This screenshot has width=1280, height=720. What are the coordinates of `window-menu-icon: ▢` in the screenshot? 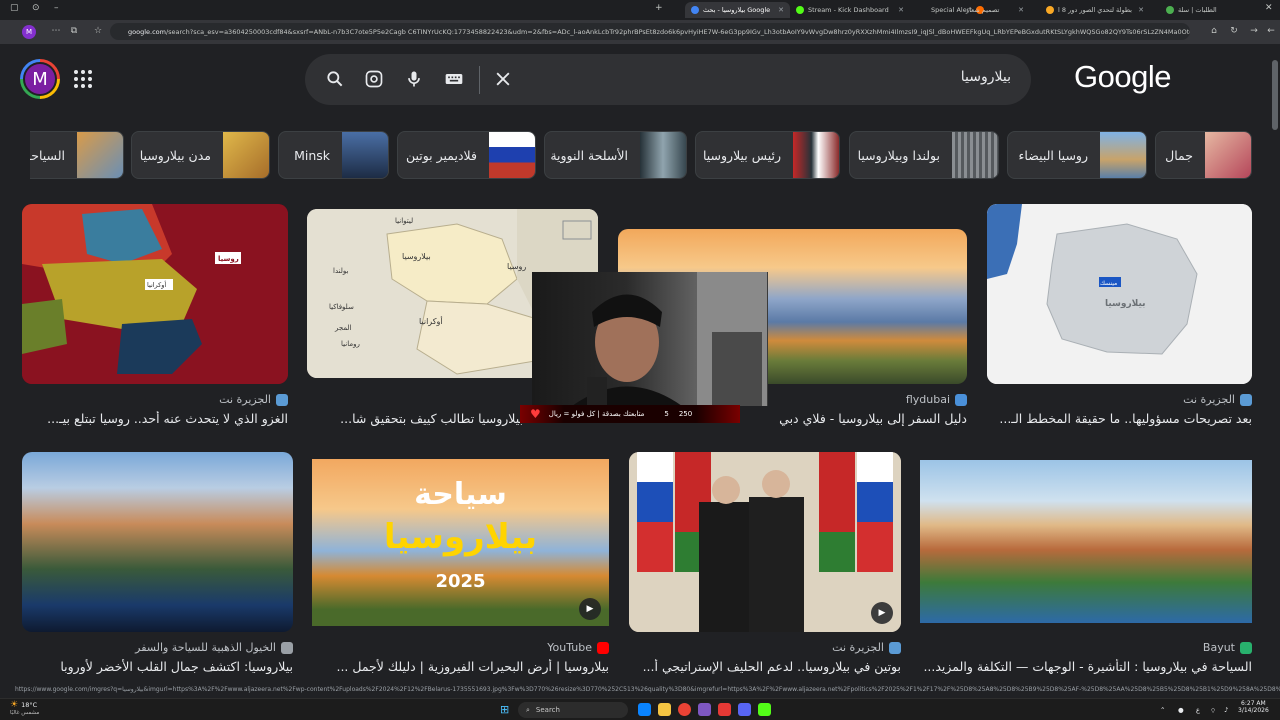 It's located at (14, 8).